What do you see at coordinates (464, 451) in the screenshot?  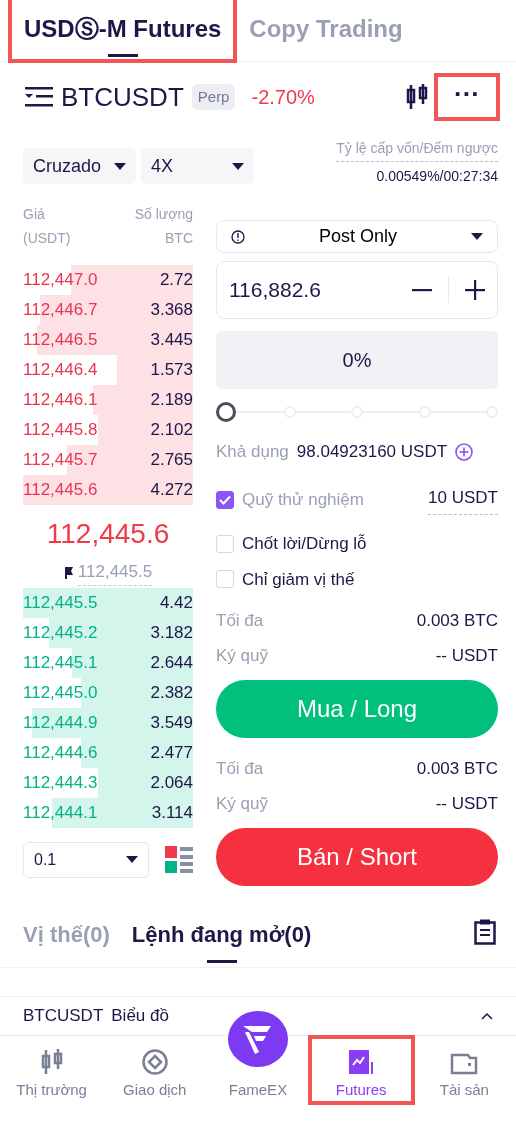 I see `add-icon` at bounding box center [464, 451].